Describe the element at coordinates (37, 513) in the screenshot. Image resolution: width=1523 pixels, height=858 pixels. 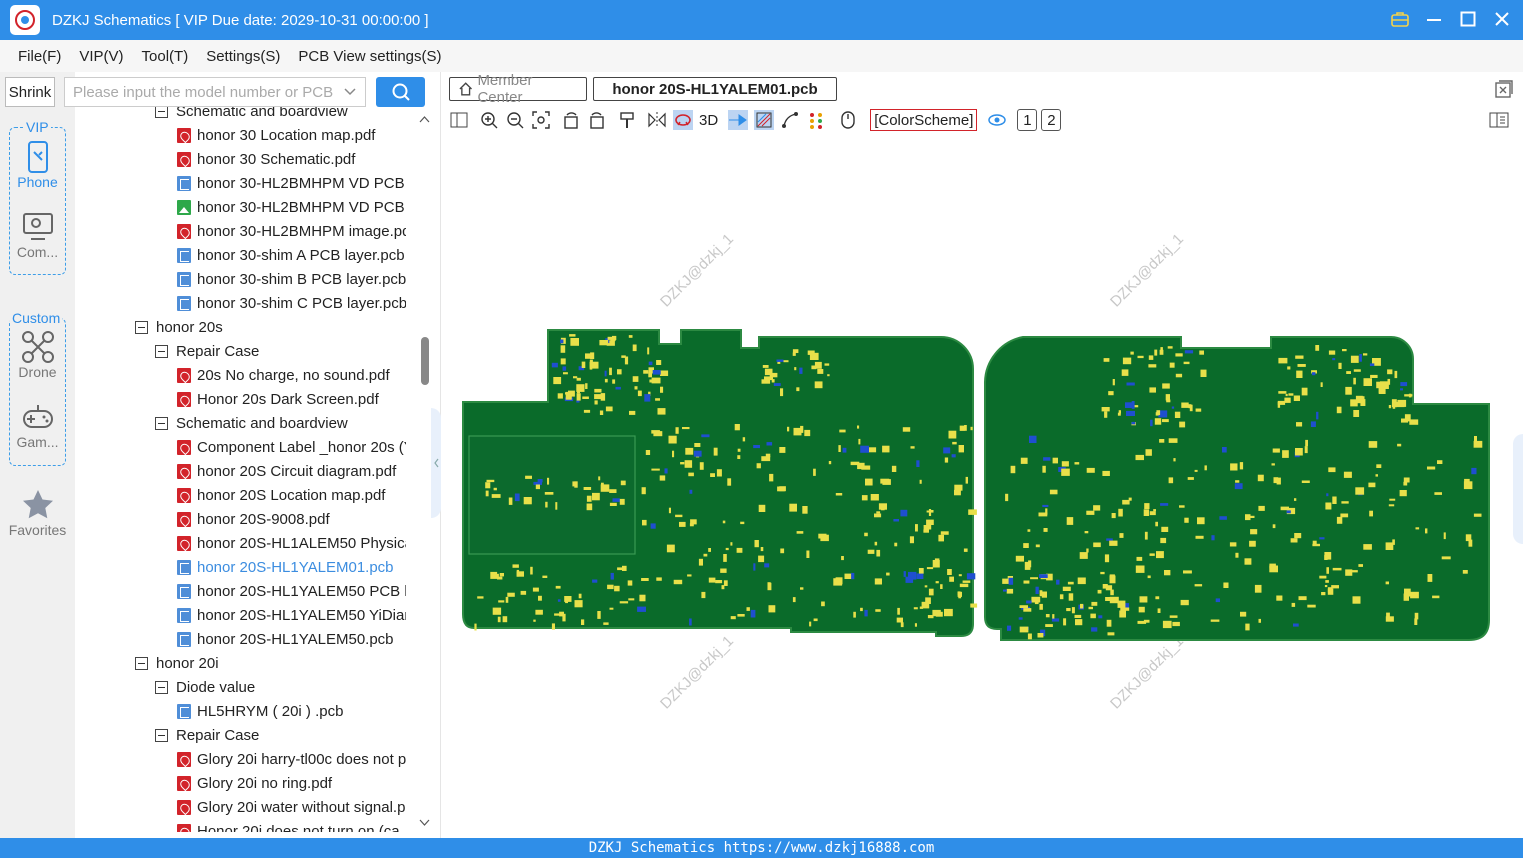
I see `category-favorites: Favorites` at that location.